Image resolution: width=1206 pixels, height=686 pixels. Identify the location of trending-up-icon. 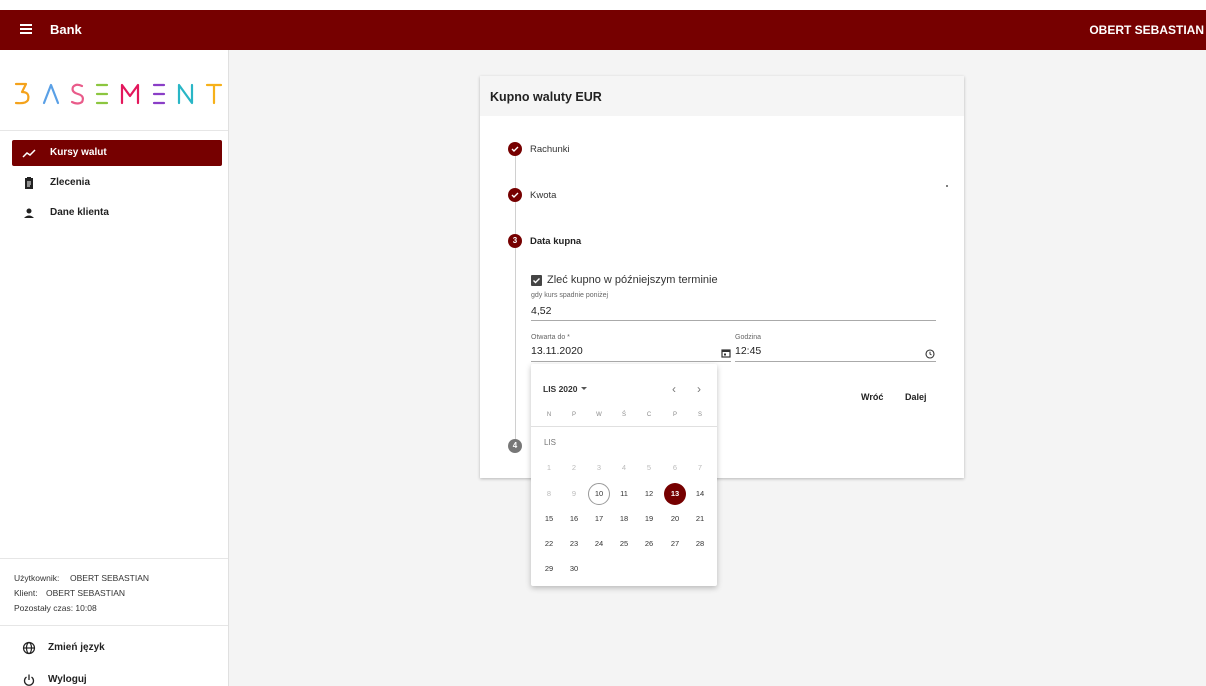
(29, 153).